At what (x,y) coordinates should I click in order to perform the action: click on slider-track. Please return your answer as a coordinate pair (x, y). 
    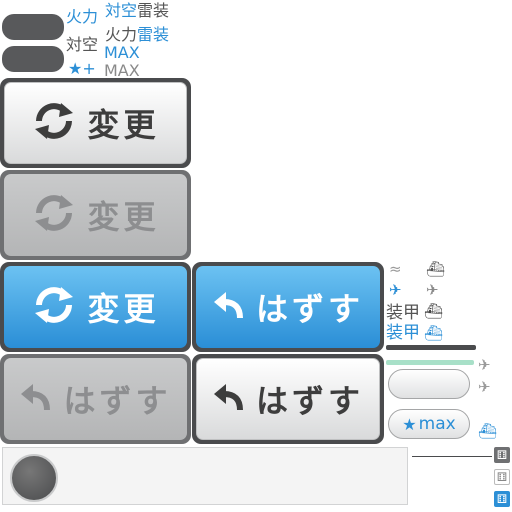
    Looking at the image, I should click on (205, 476).